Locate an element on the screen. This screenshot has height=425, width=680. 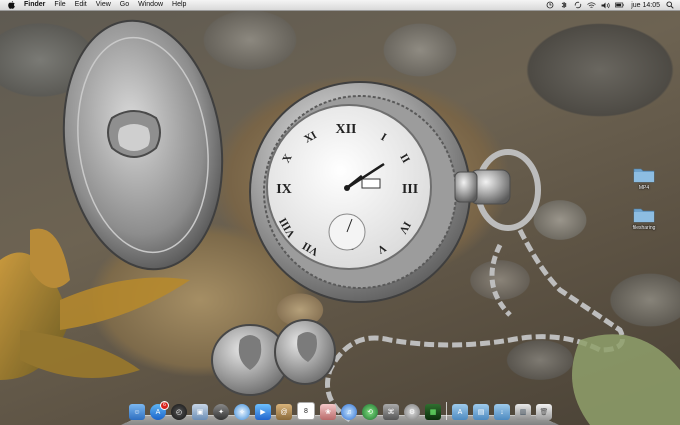
network-icon: ⌘ is located at coordinates (391, 412).